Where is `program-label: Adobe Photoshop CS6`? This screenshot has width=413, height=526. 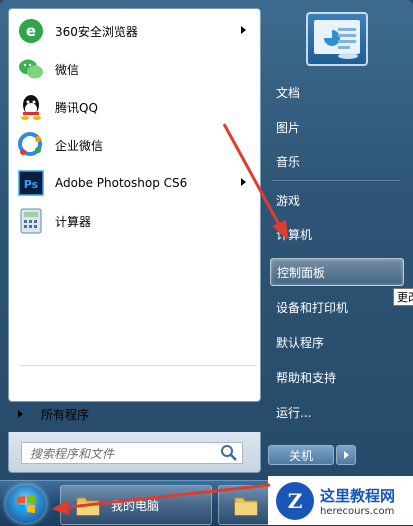
program-label: Adobe Photoshop CS6 is located at coordinates (121, 183).